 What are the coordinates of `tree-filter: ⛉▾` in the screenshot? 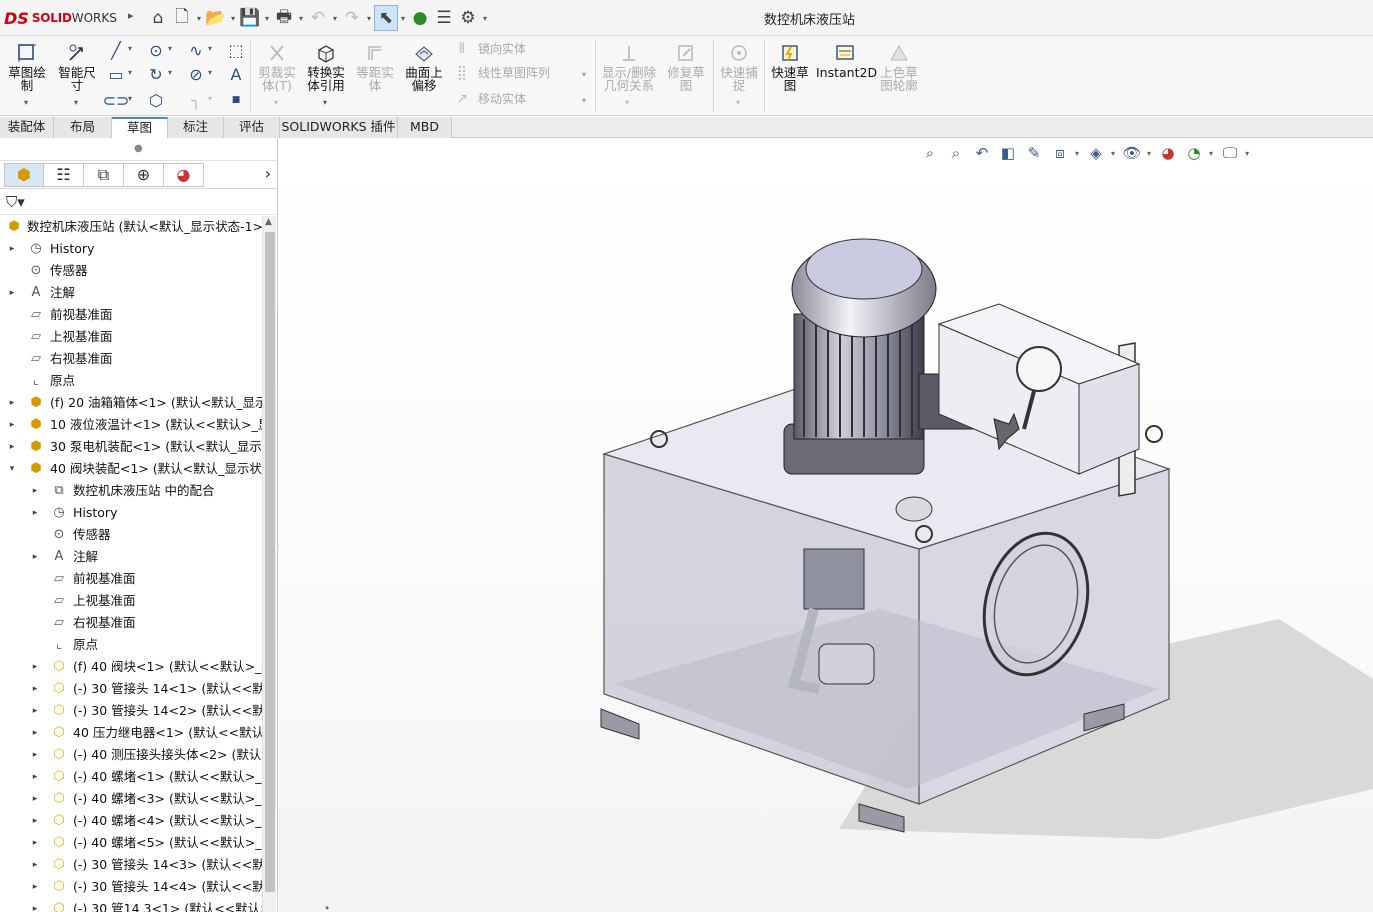 It's located at (138, 202).